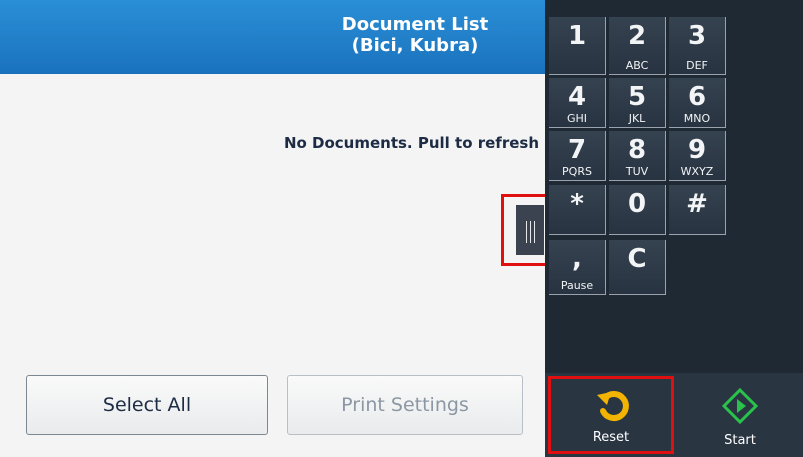 The height and width of the screenshot is (457, 803). I want to click on start-diamond-icon, so click(740, 406).